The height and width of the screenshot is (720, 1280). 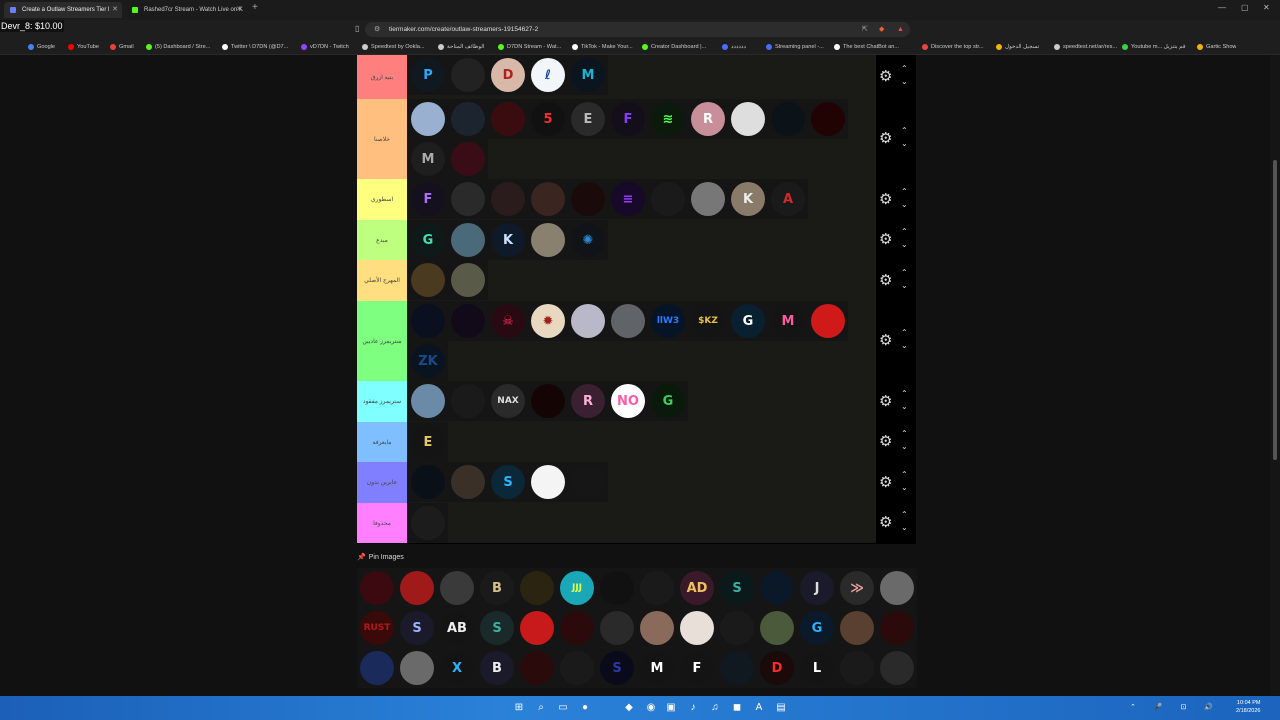 I want to click on streamer-image: D, so click(x=777, y=668).